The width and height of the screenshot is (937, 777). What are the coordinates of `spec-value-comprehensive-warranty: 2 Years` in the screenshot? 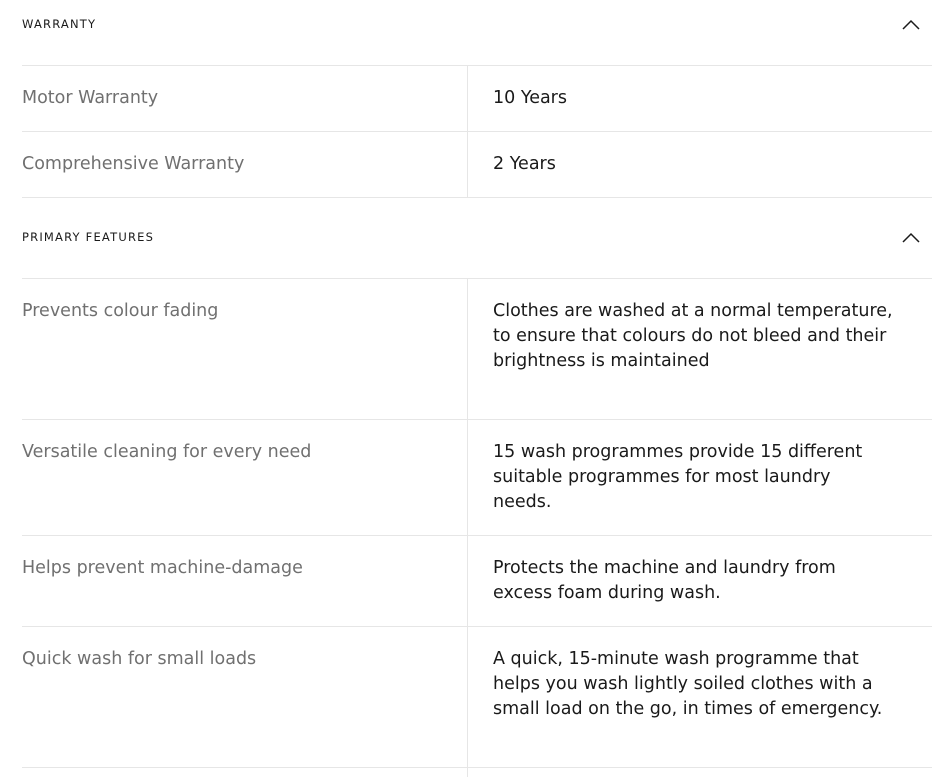 It's located at (524, 164).